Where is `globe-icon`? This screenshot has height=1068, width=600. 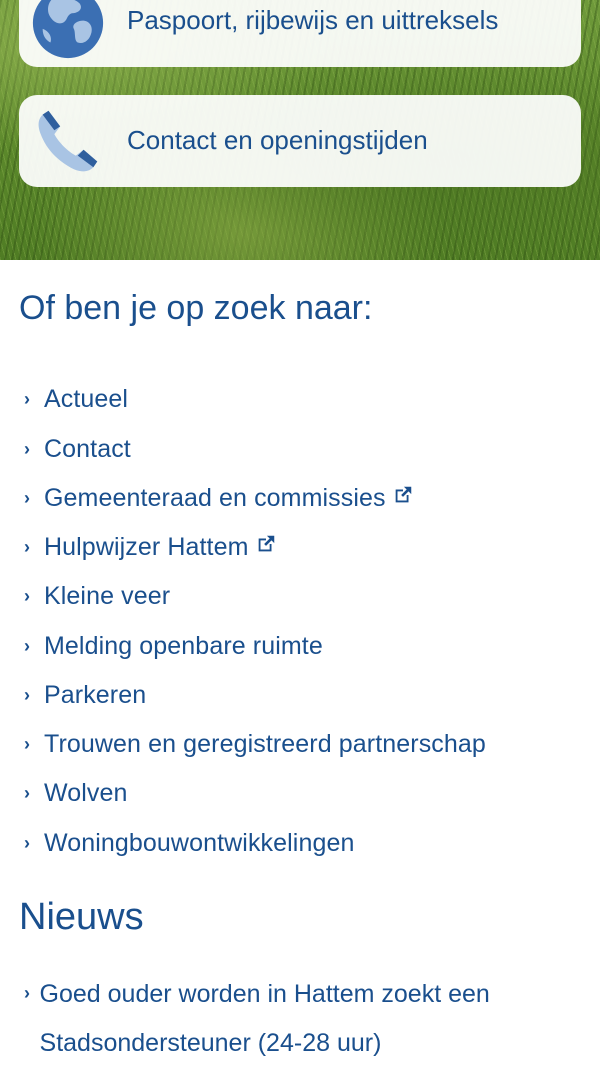
globe-icon is located at coordinates (68, 29).